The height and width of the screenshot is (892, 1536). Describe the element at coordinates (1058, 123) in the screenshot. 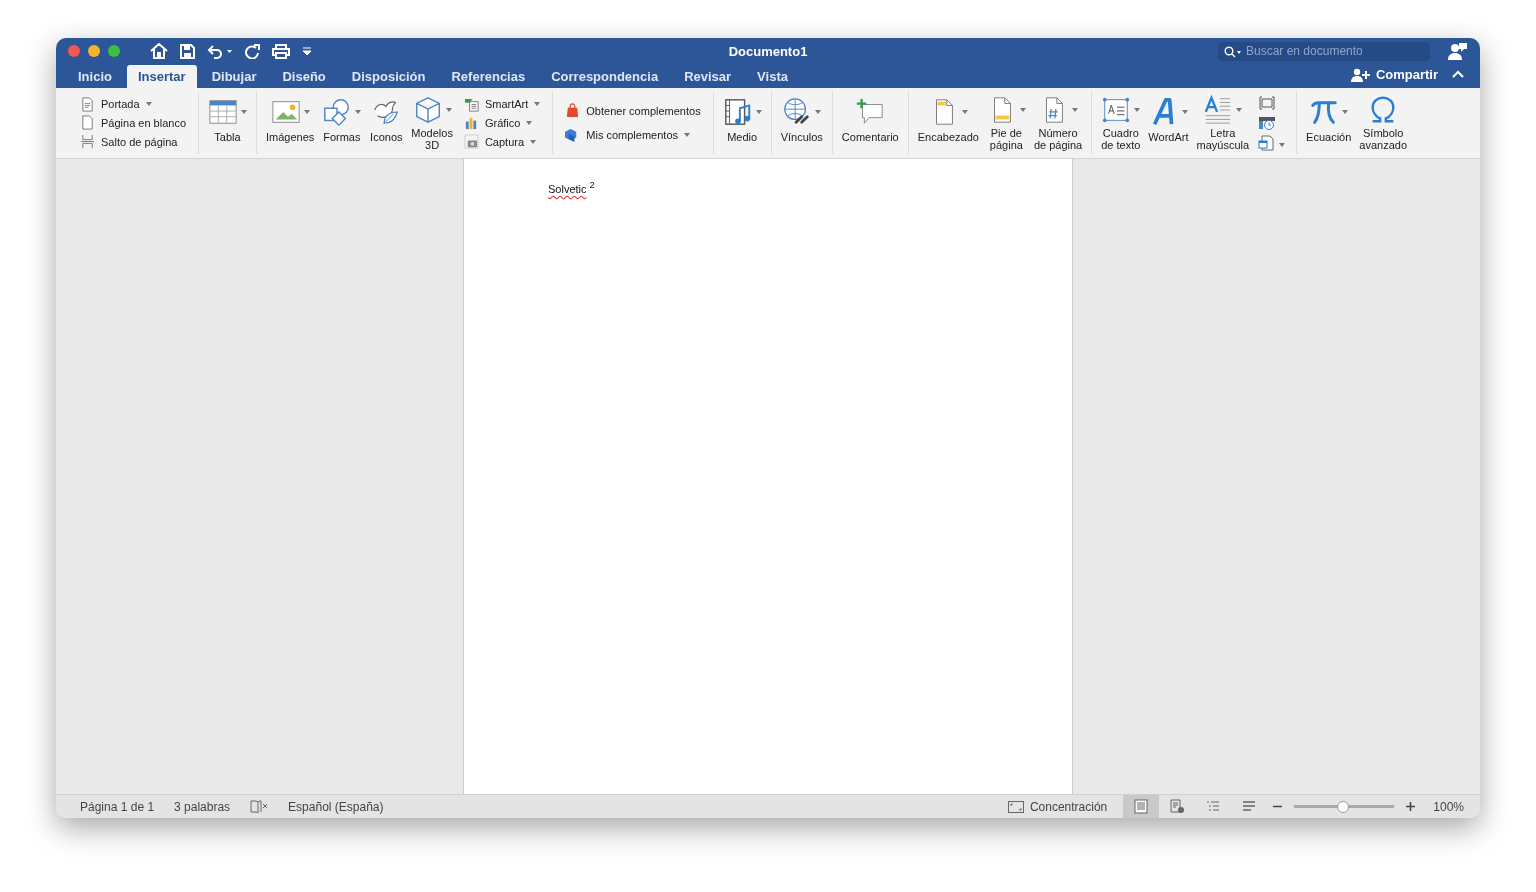

I see `ribbon-button: Número de página` at that location.